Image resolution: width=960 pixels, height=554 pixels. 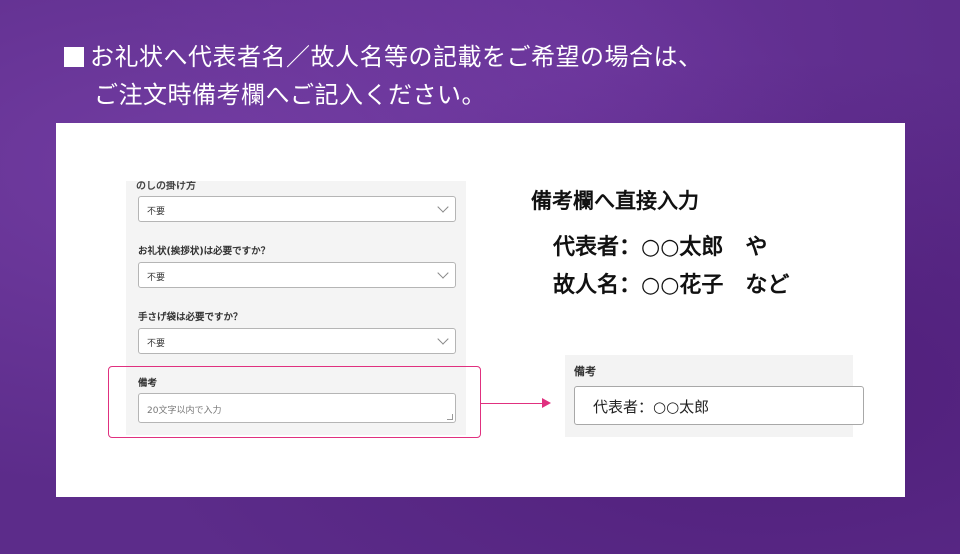 What do you see at coordinates (74, 57) in the screenshot?
I see `square-bullet-icon` at bounding box center [74, 57].